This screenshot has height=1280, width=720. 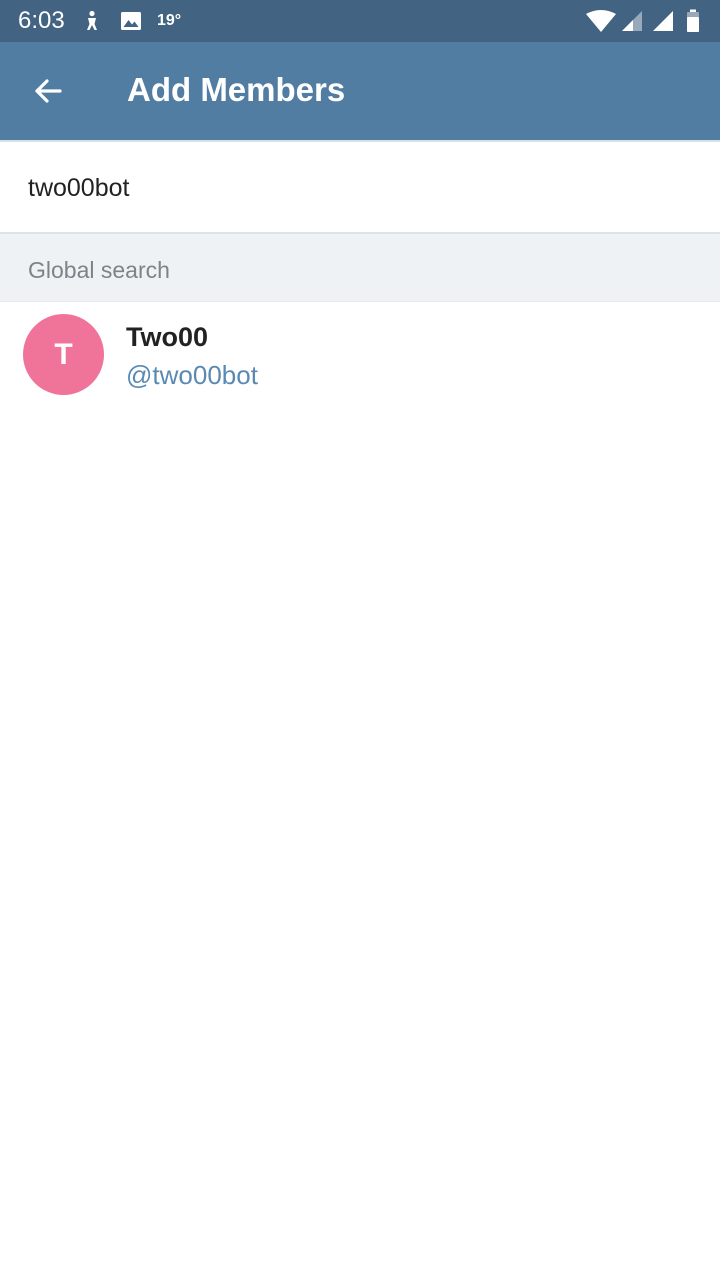 What do you see at coordinates (360, 355) in the screenshot?
I see `list-item: T Two00 @two00bot` at bounding box center [360, 355].